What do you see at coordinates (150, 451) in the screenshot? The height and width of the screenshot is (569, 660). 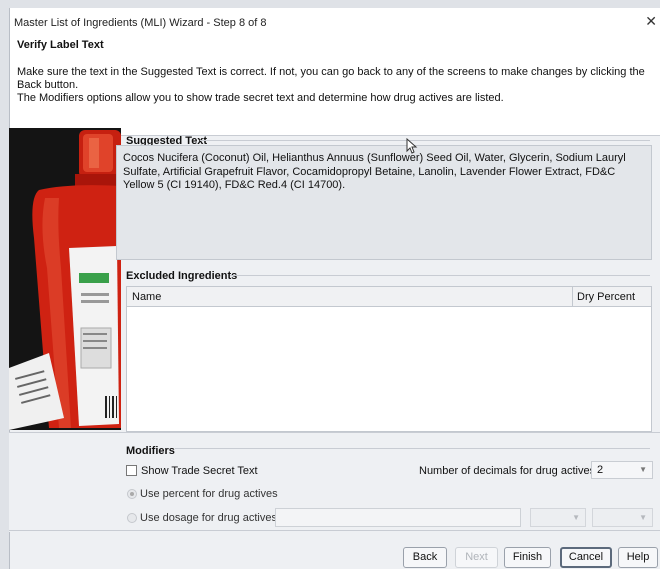 I see `modifiers-label: Modifiers` at bounding box center [150, 451].